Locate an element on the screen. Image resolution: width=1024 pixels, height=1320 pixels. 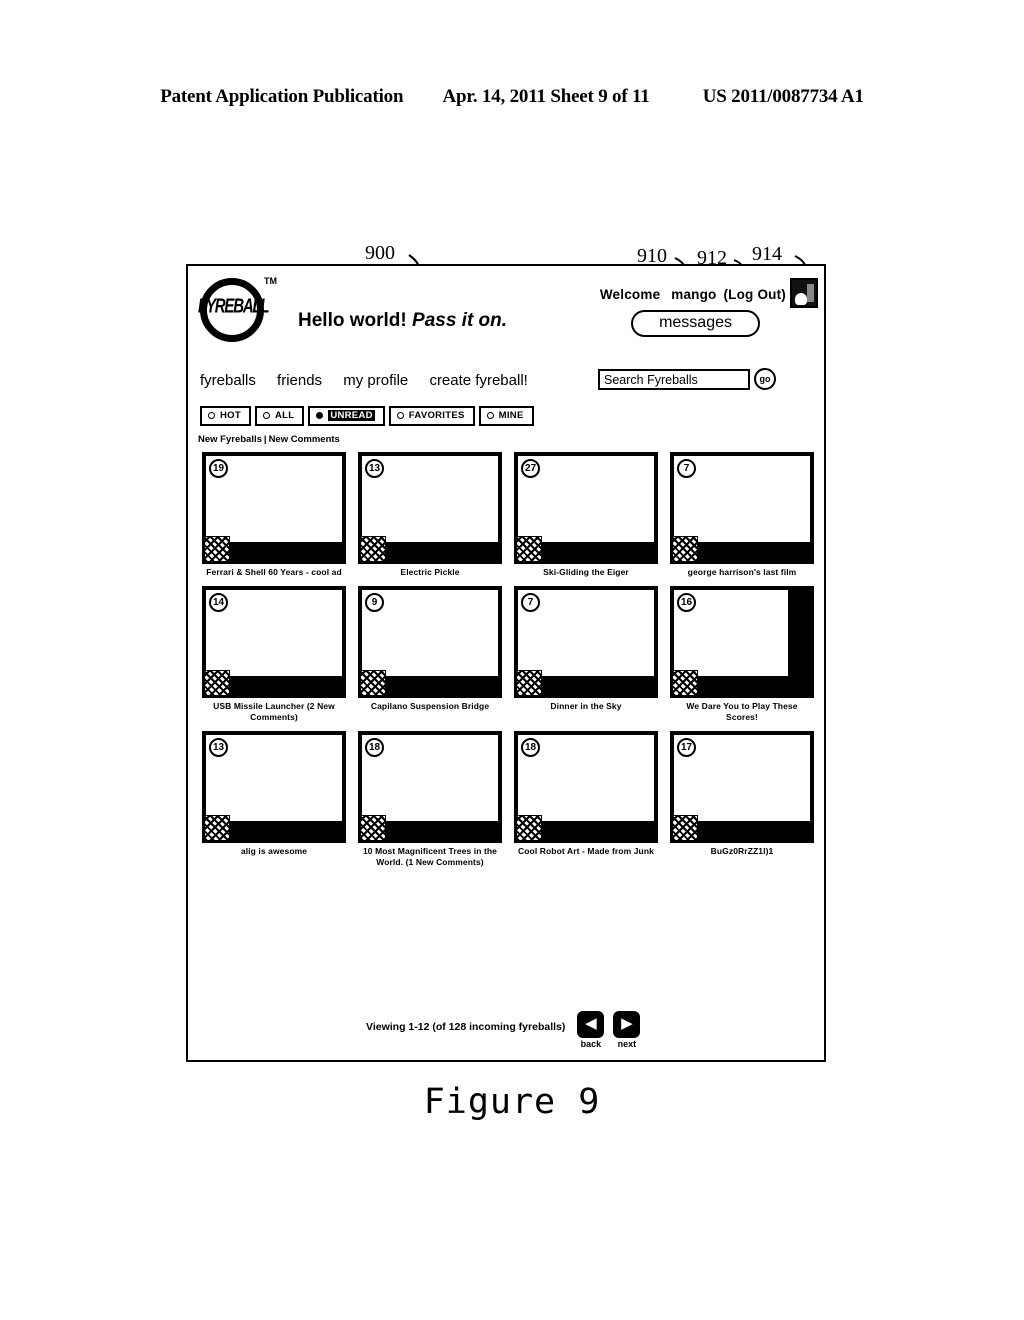
fyreball-cell: 27 Ski-Gliding the Eiger is located at coordinates (586, 515).